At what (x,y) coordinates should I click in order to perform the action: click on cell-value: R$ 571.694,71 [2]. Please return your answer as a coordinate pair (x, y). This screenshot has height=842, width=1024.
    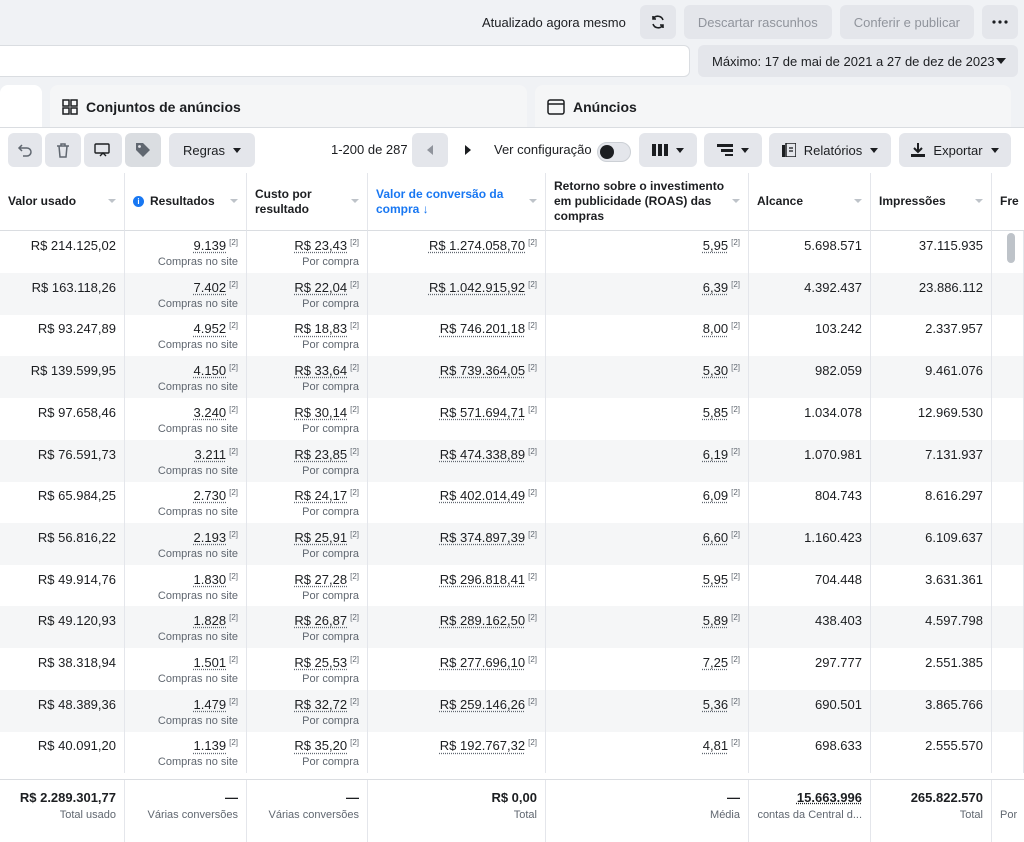
    Looking at the image, I should click on (452, 412).